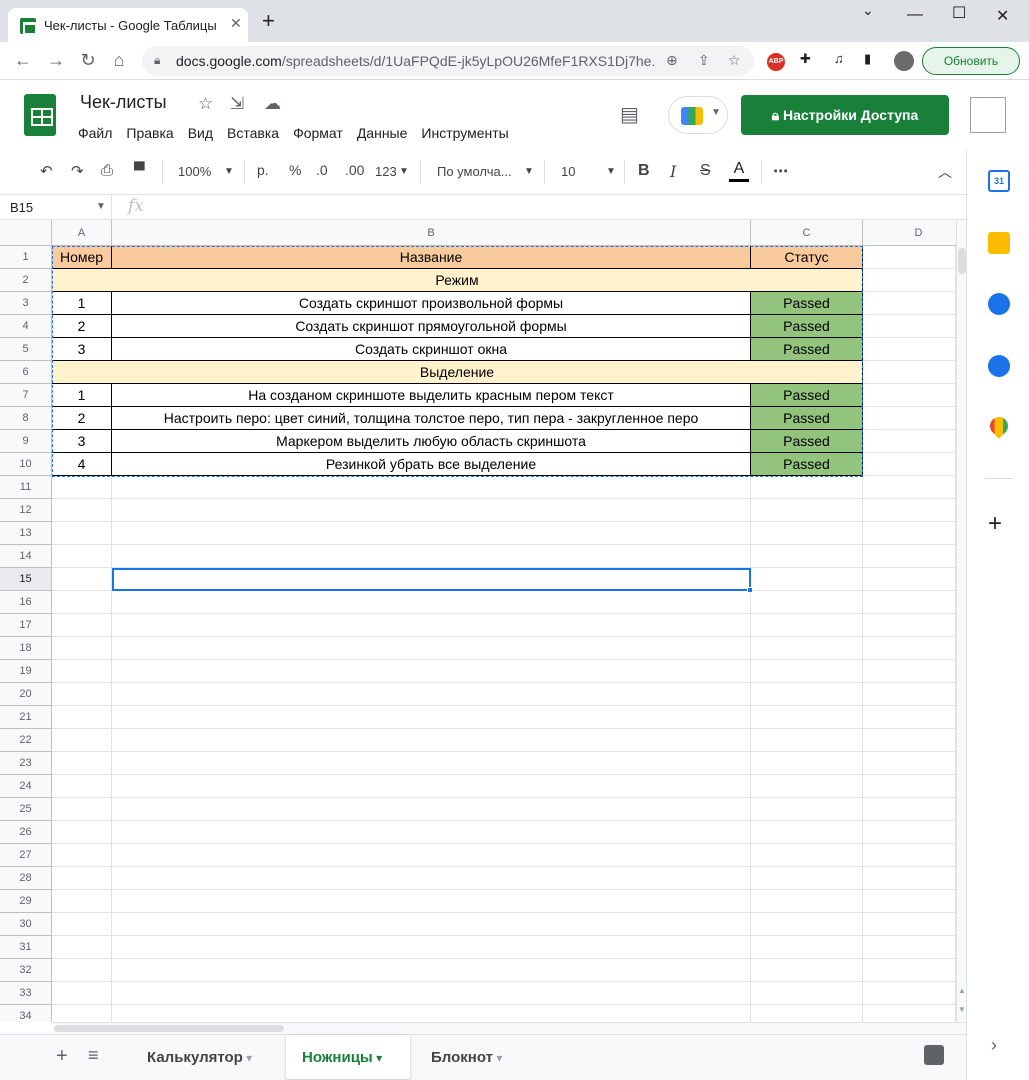  Describe the element at coordinates (26, 1013) in the screenshot. I see `row-header: 34` at that location.